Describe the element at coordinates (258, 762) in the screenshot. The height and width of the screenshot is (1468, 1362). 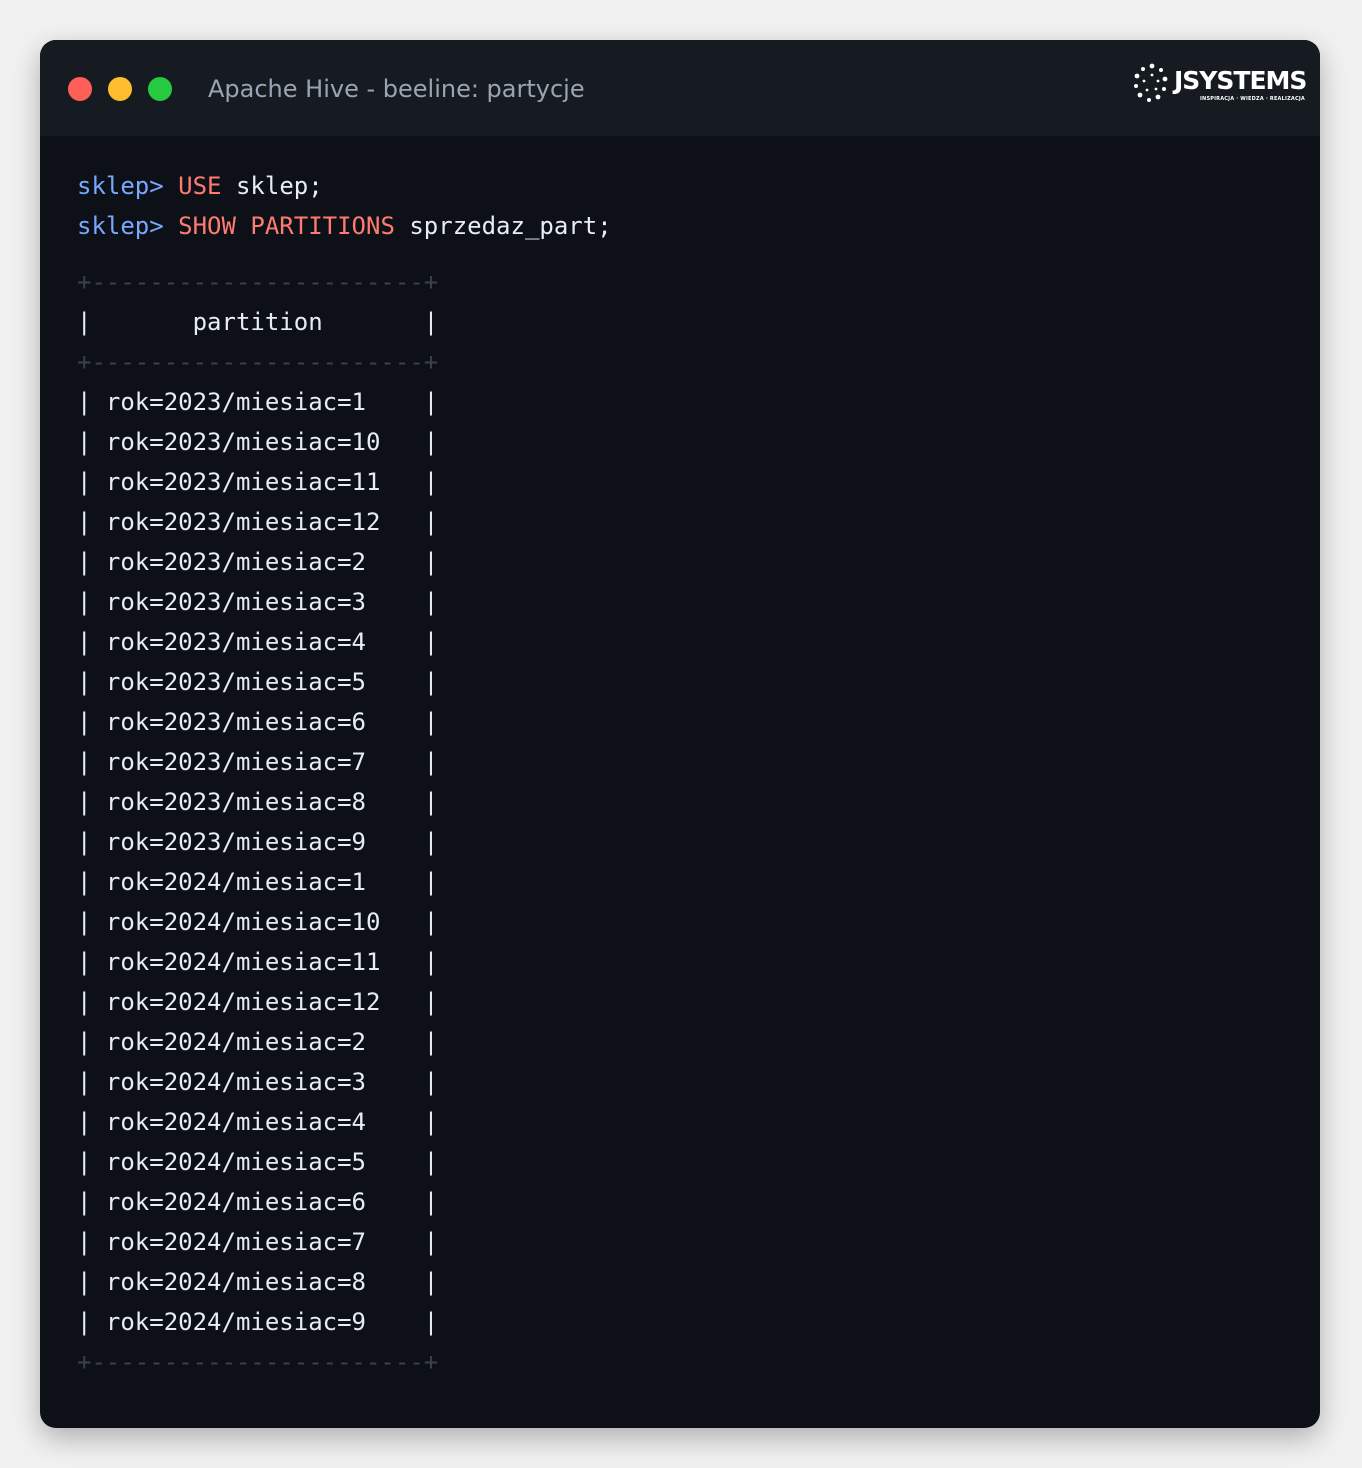
I see `table-row: | rok=2023/miesiac=7 |` at that location.